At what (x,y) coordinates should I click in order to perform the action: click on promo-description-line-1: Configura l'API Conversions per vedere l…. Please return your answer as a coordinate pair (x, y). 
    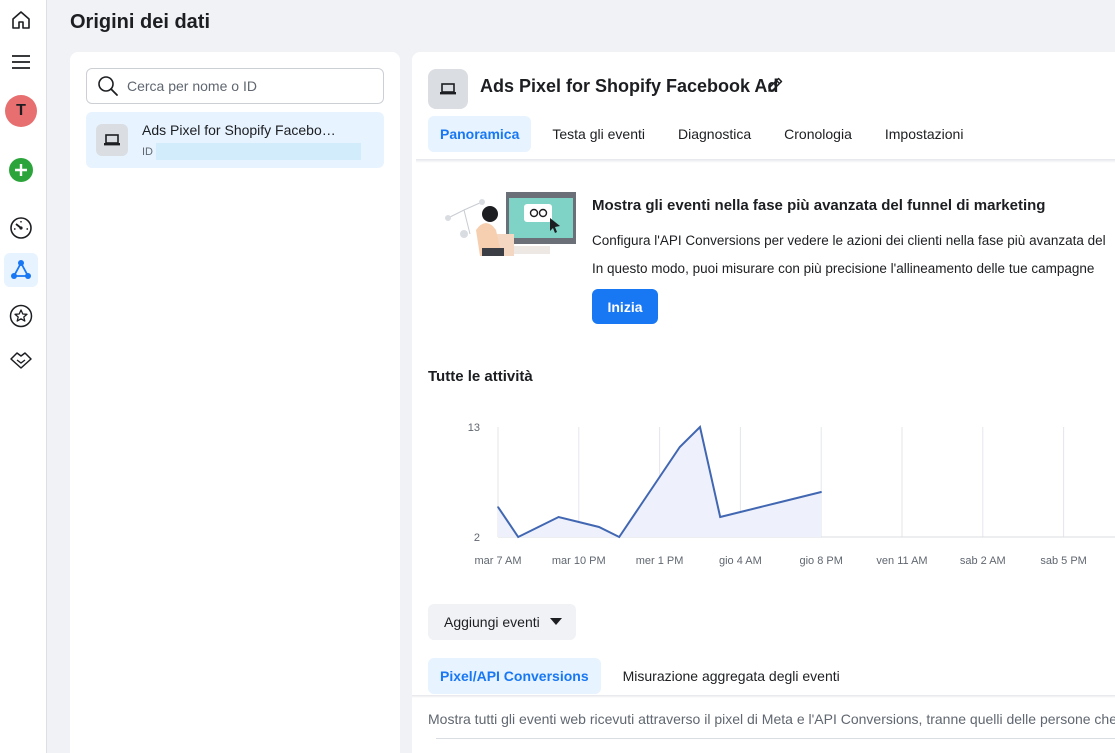
    Looking at the image, I should click on (849, 240).